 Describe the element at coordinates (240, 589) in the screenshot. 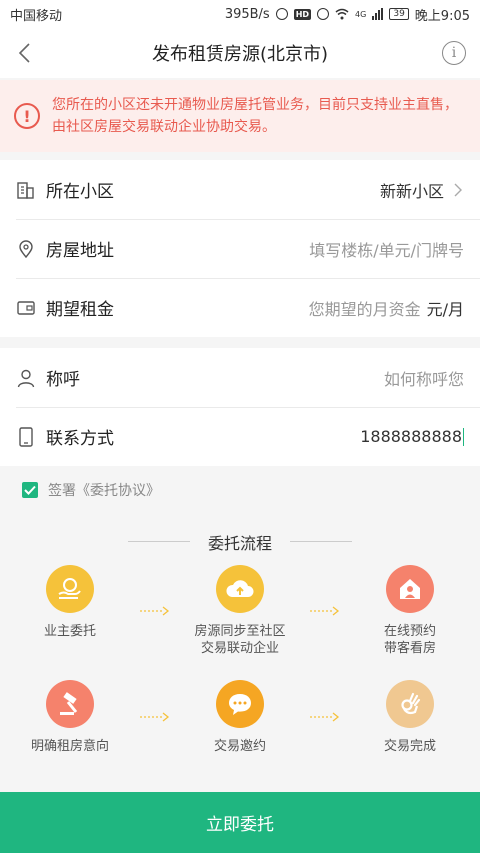

I see `cloud-upload-icon` at that location.